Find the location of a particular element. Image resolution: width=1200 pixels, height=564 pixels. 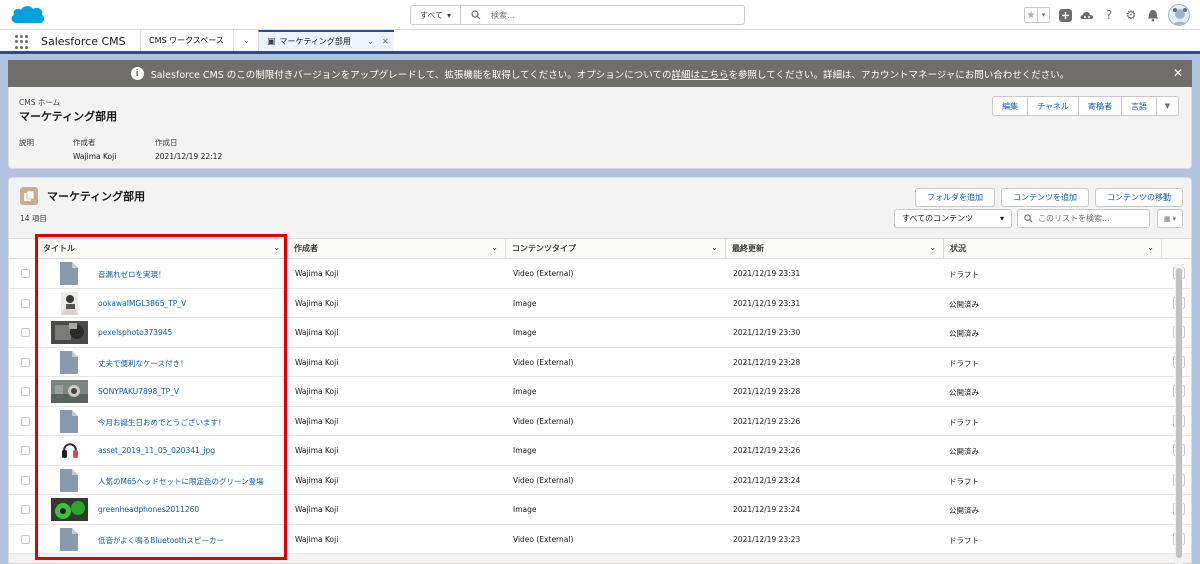

content-title-link: 丈夫で便利なケース付き！ is located at coordinates (143, 363).